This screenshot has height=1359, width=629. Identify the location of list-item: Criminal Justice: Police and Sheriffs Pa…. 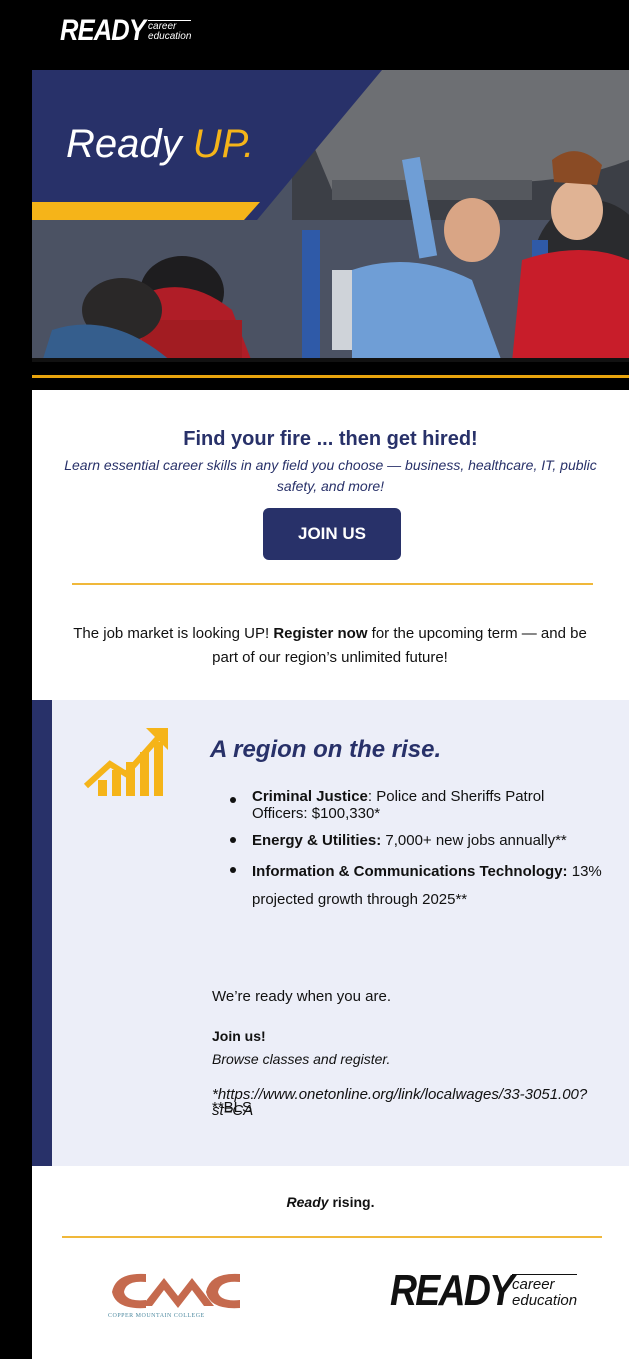
(417, 805).